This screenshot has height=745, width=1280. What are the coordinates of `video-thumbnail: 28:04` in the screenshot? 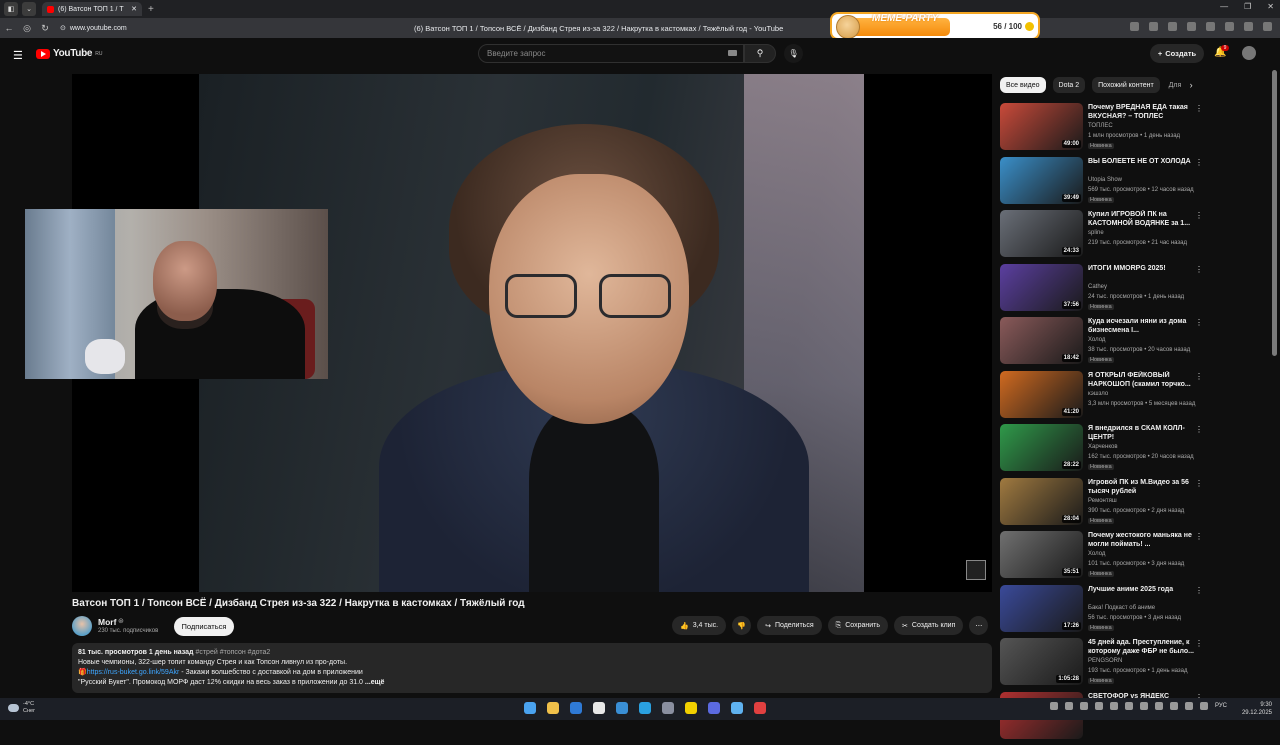 It's located at (1041, 501).